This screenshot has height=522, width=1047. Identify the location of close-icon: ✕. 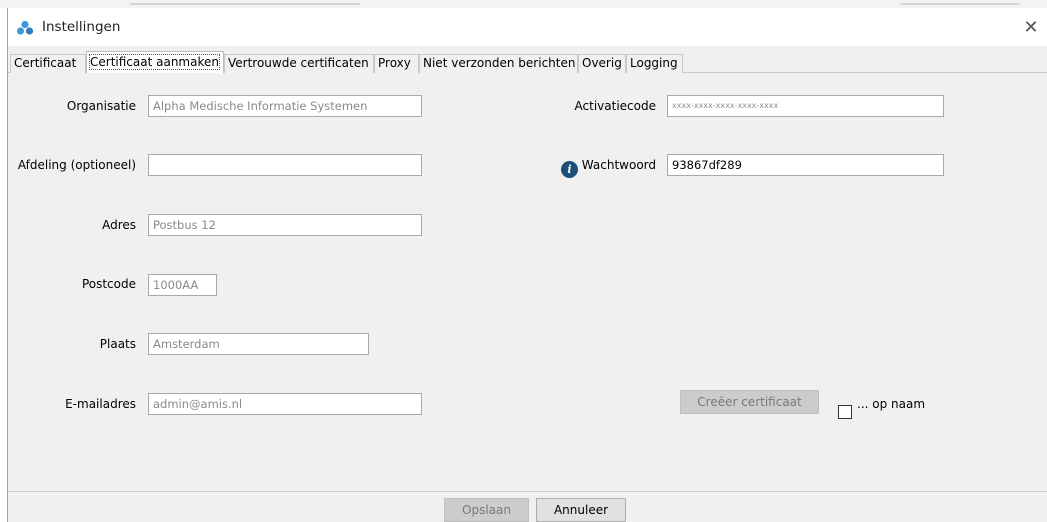
(1031, 27).